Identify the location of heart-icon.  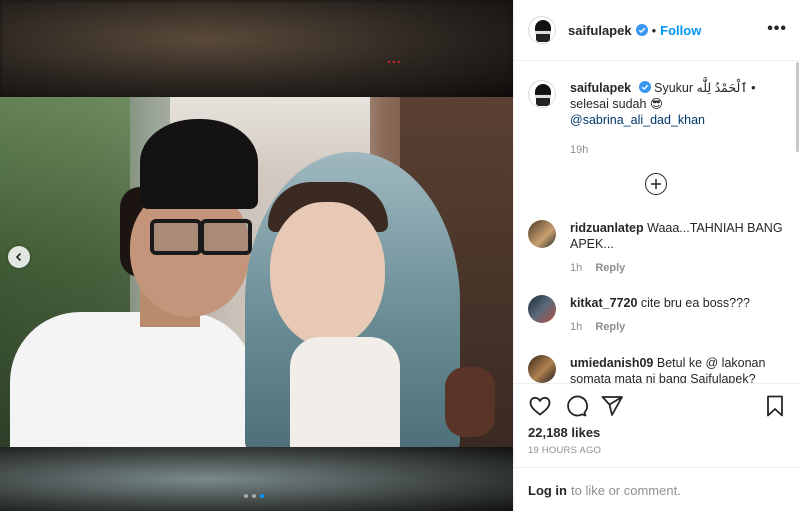
(540, 406).